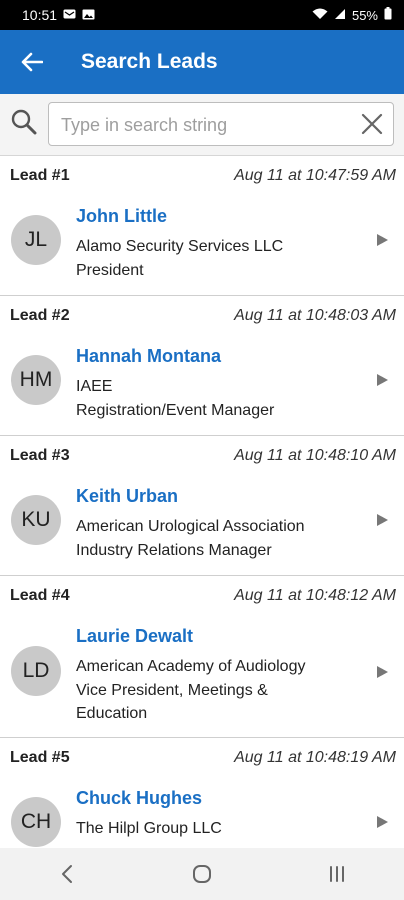 This screenshot has width=404, height=900. Describe the element at coordinates (315, 757) in the screenshot. I see `lead-timestamp: Aug 11 at 10:48:19 AM` at that location.